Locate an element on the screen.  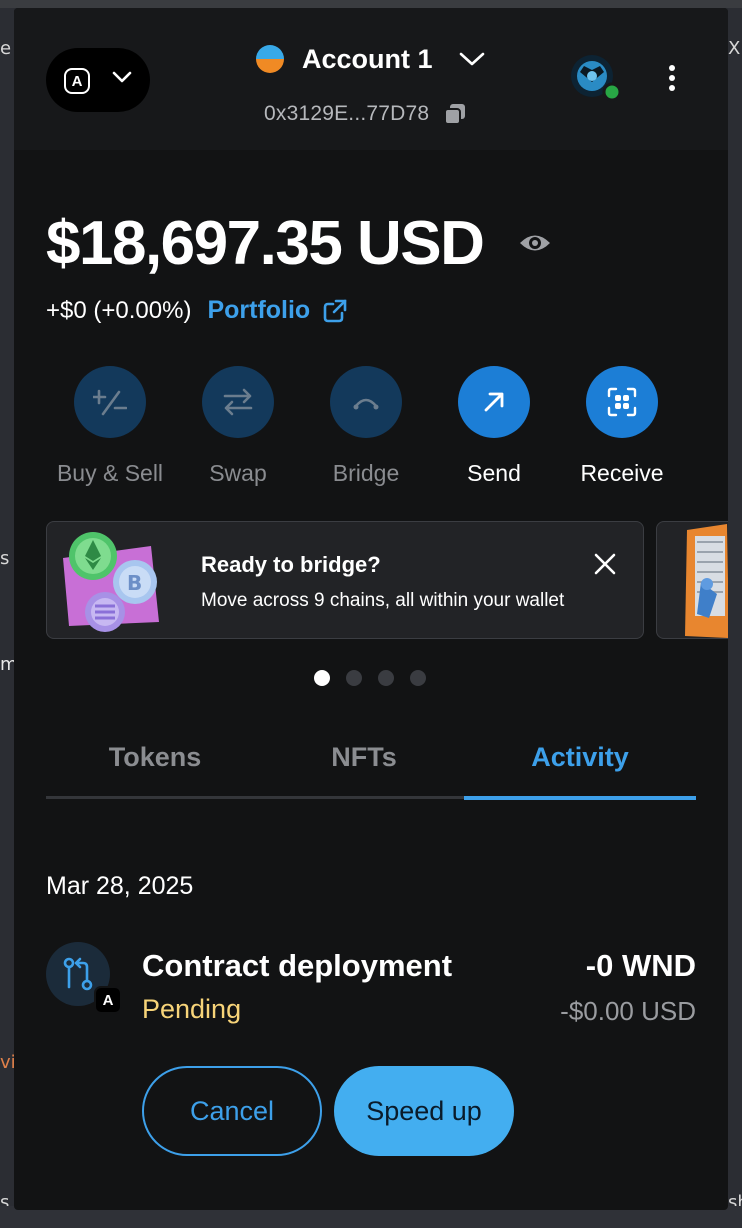
wallet-header: A Account 1 0x3129E...77D78 is located at coordinates (371, 79).